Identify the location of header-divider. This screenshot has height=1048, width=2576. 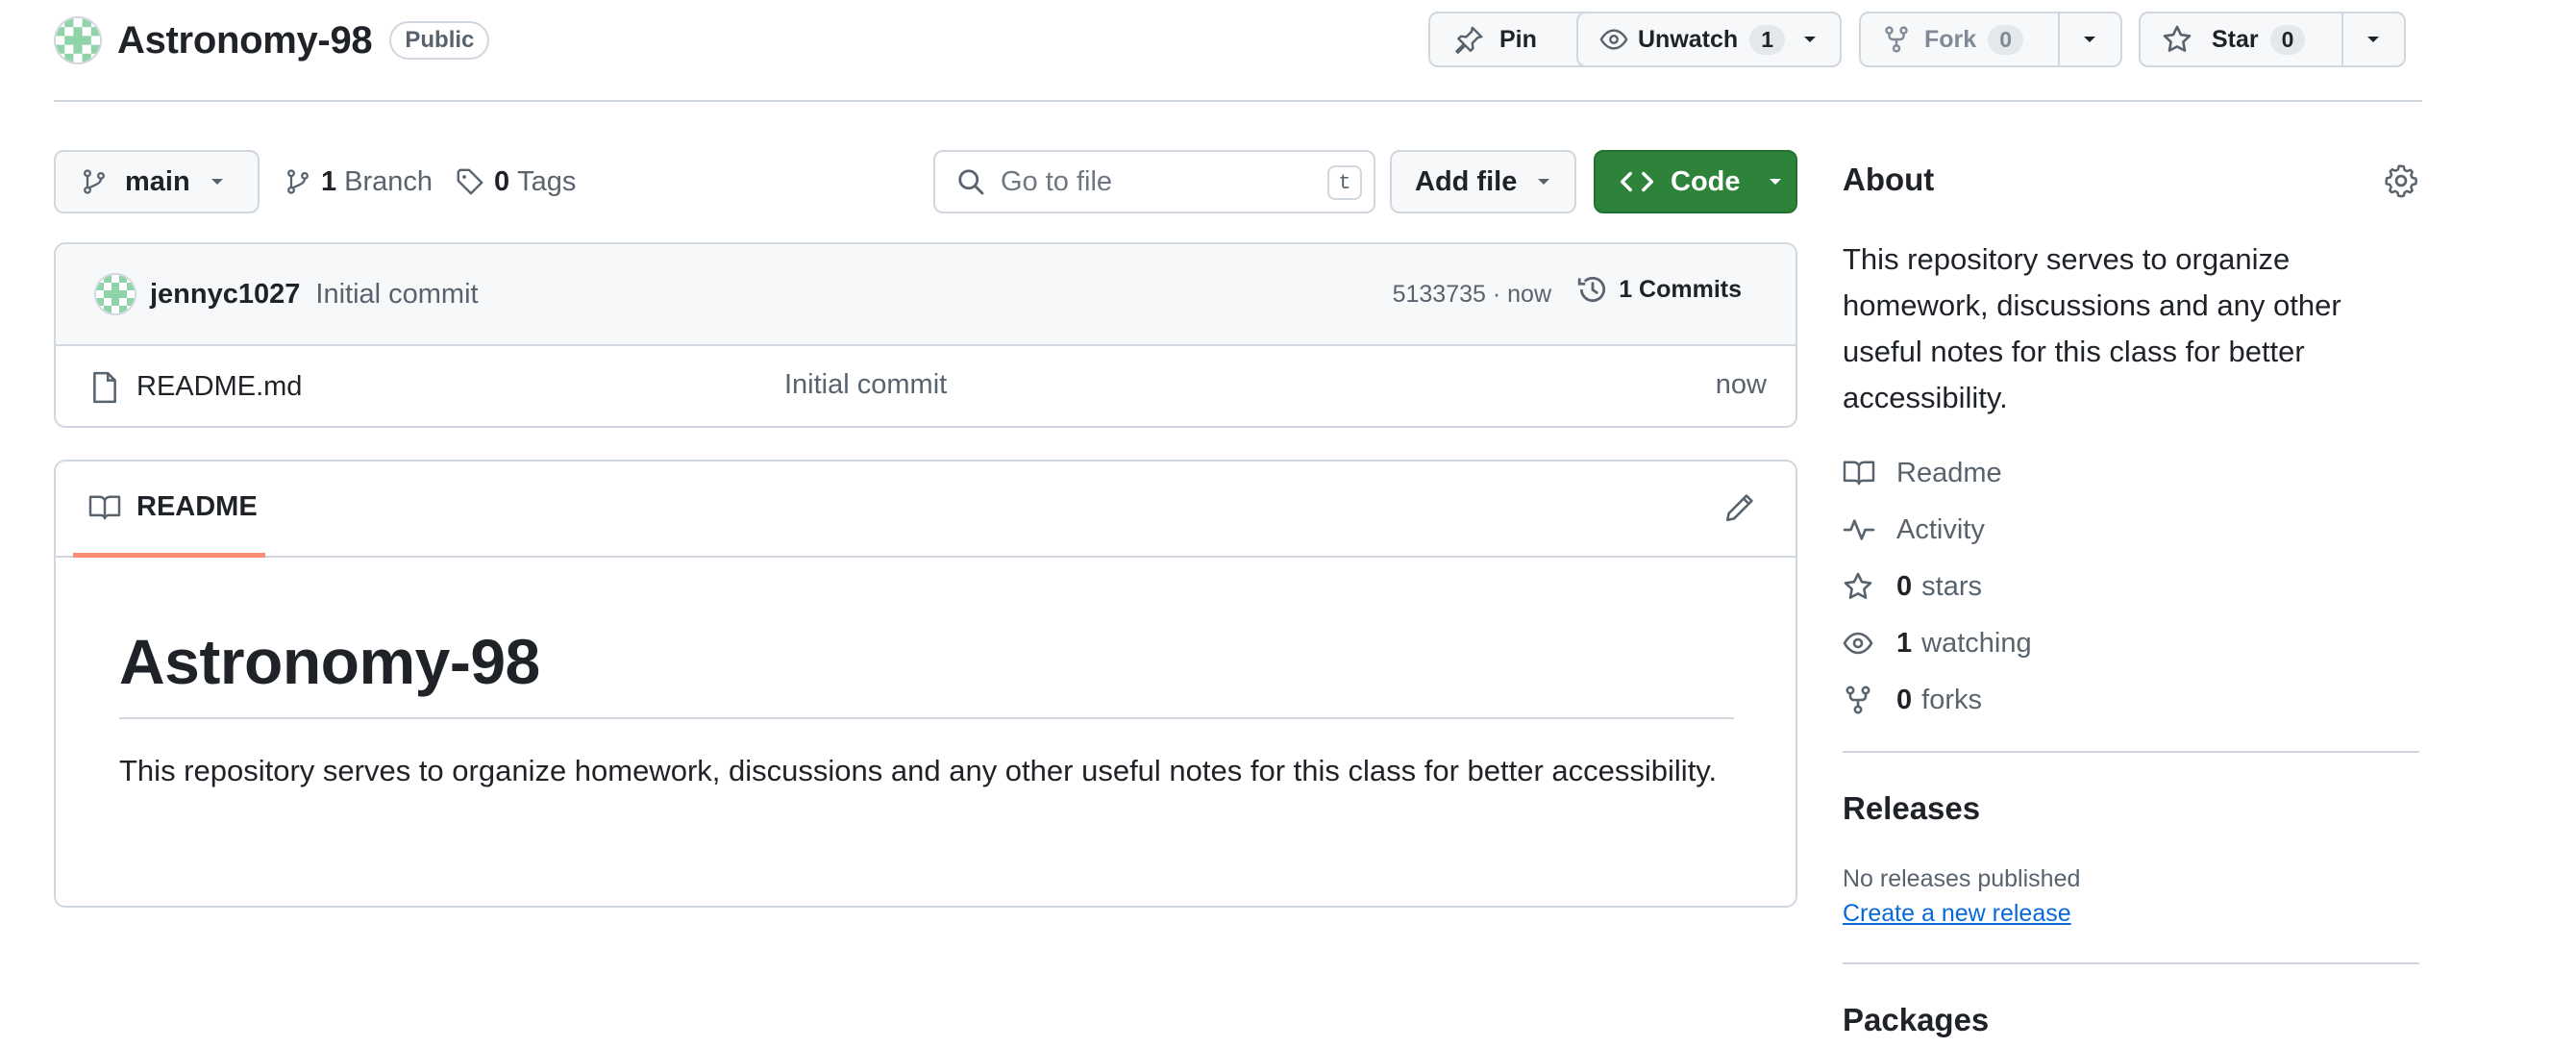
(1238, 101).